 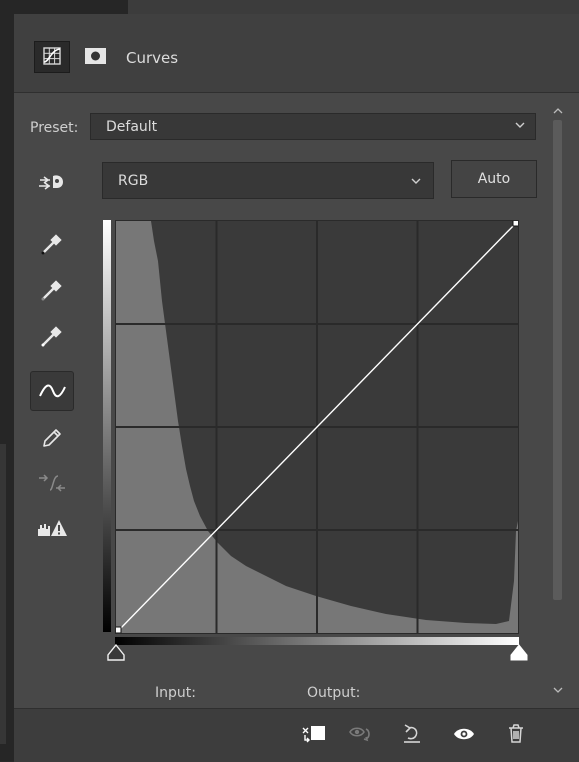 What do you see at coordinates (132, 127) in the screenshot?
I see `preset-value: Default` at bounding box center [132, 127].